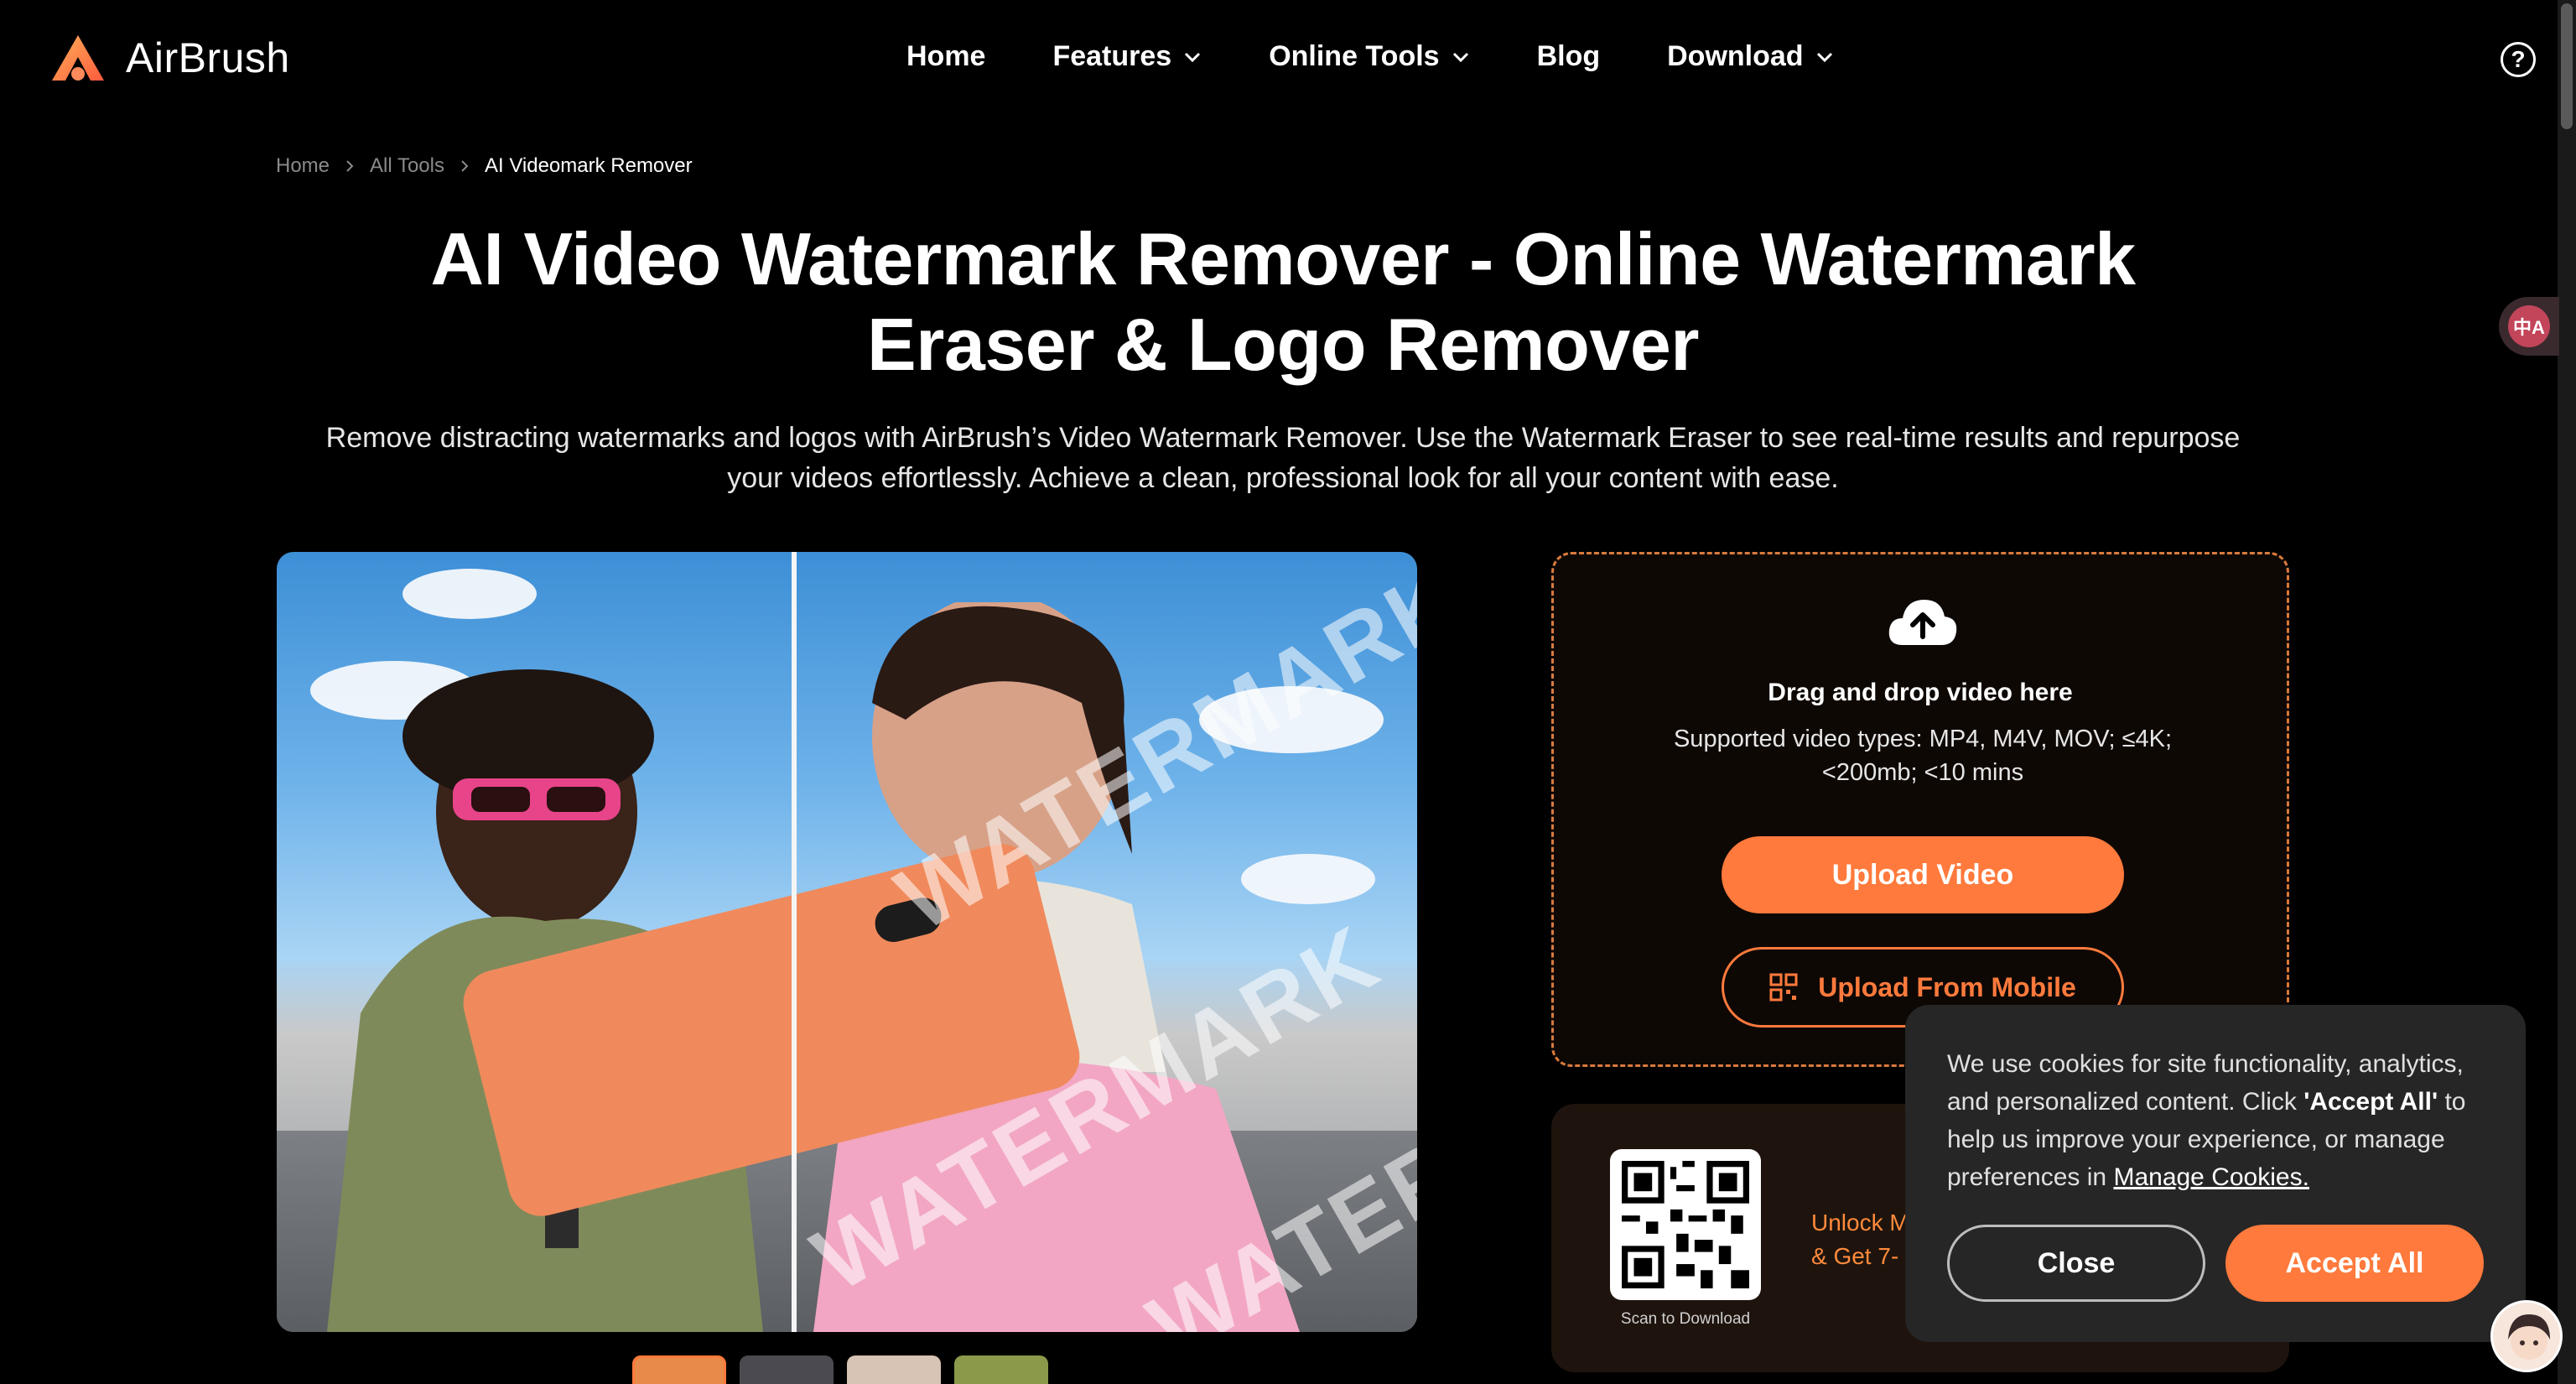 The image size is (2576, 1384). I want to click on translate-icon: 中A, so click(2529, 326).